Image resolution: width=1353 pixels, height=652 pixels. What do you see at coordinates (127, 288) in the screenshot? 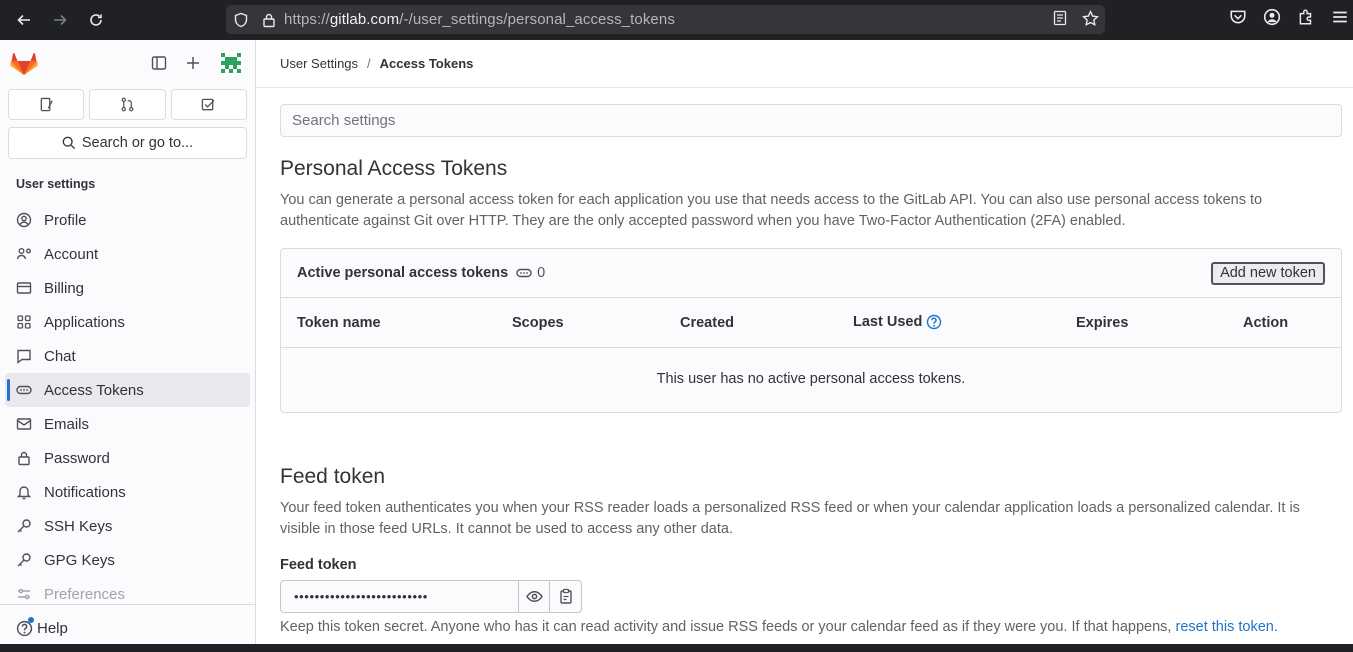
I see `sidebar-item-billing: Billing` at bounding box center [127, 288].